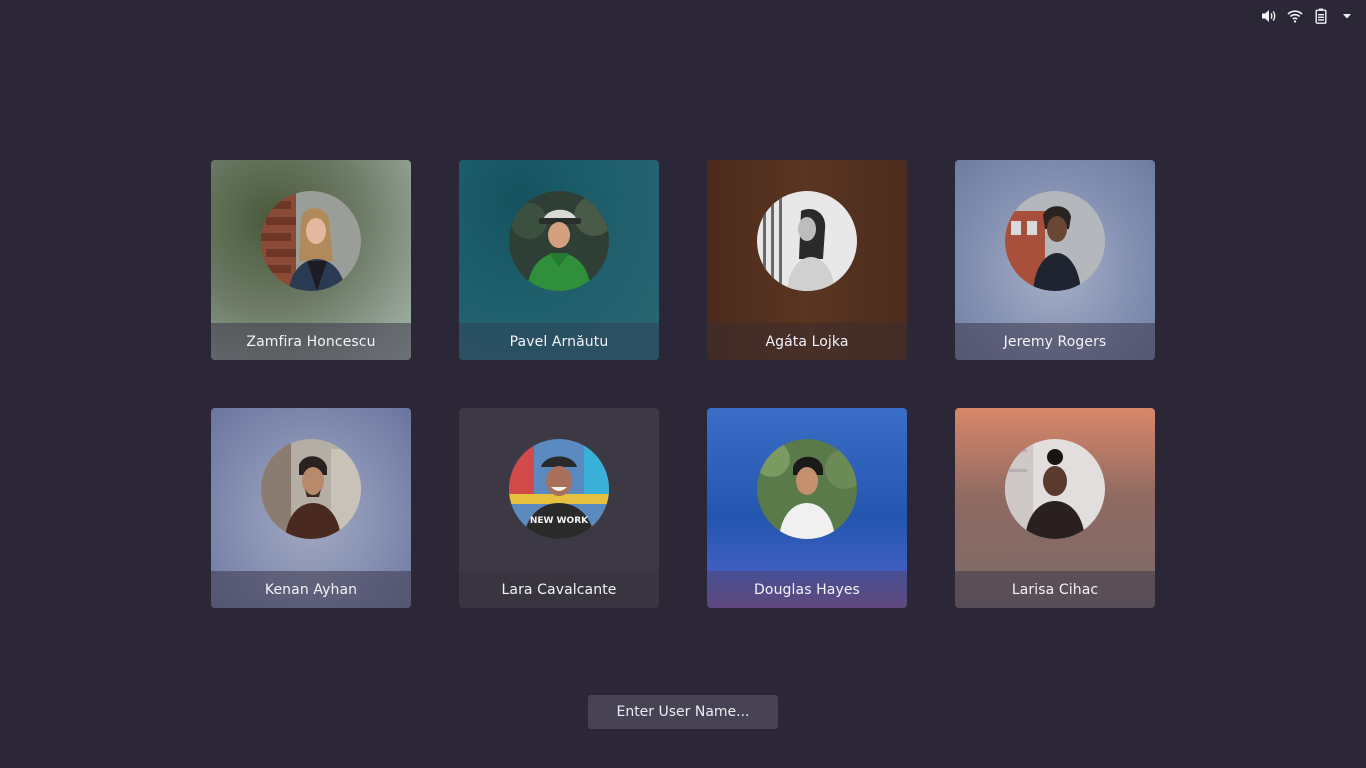 Image resolution: width=1366 pixels, height=768 pixels. What do you see at coordinates (1055, 589) in the screenshot?
I see `user-name: Larisa Cihac` at bounding box center [1055, 589].